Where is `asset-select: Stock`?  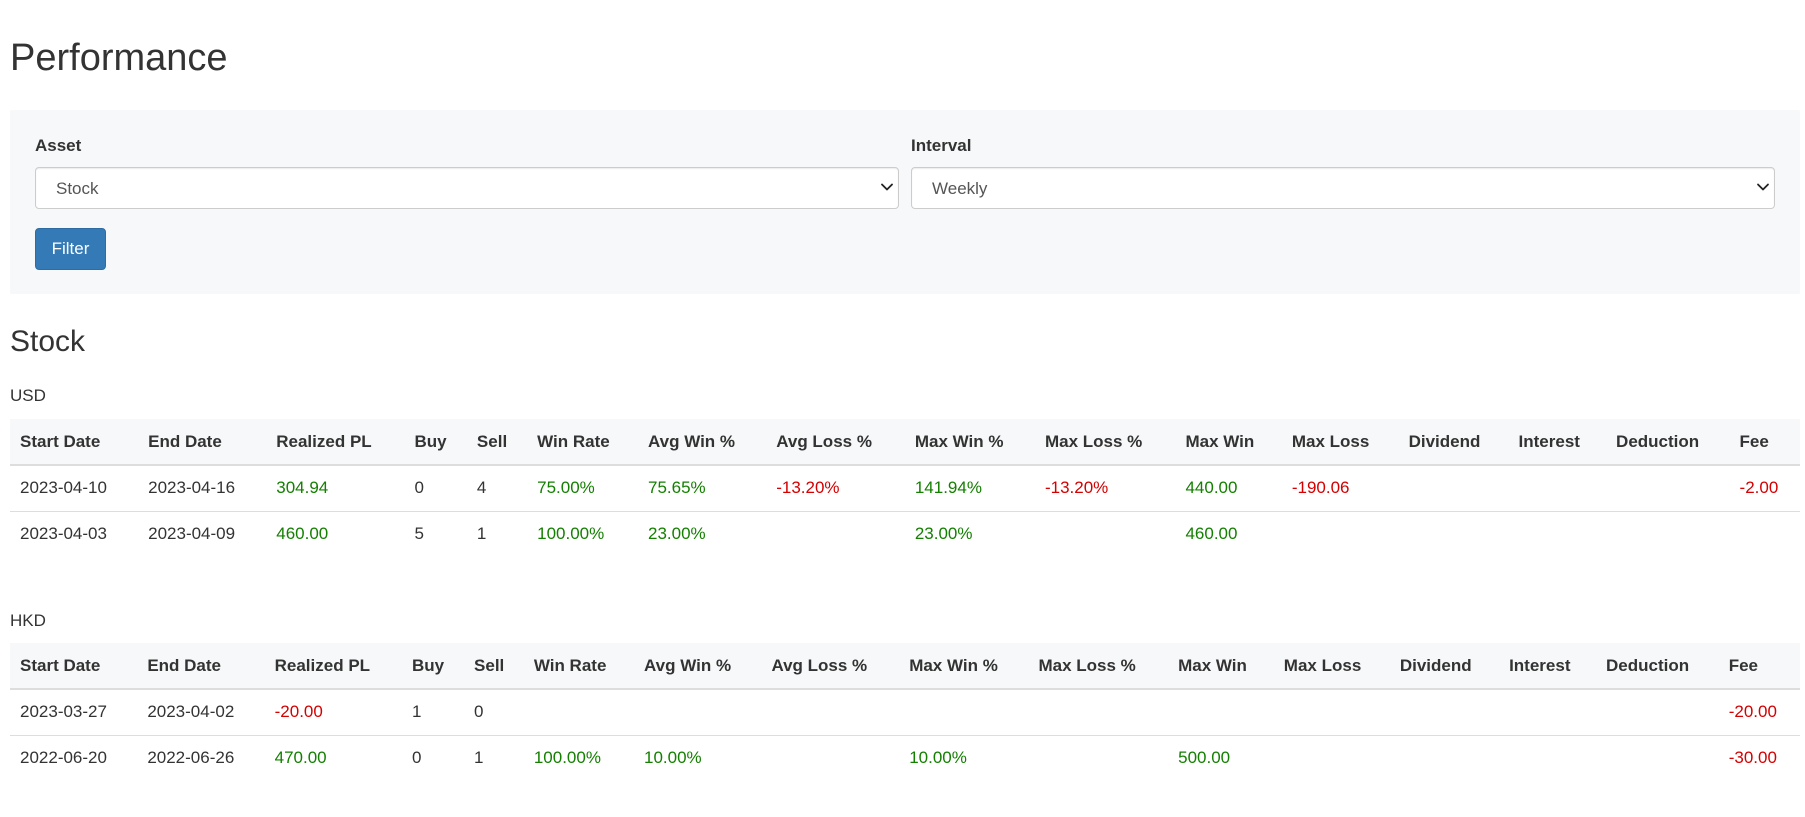 asset-select: Stock is located at coordinates (467, 188).